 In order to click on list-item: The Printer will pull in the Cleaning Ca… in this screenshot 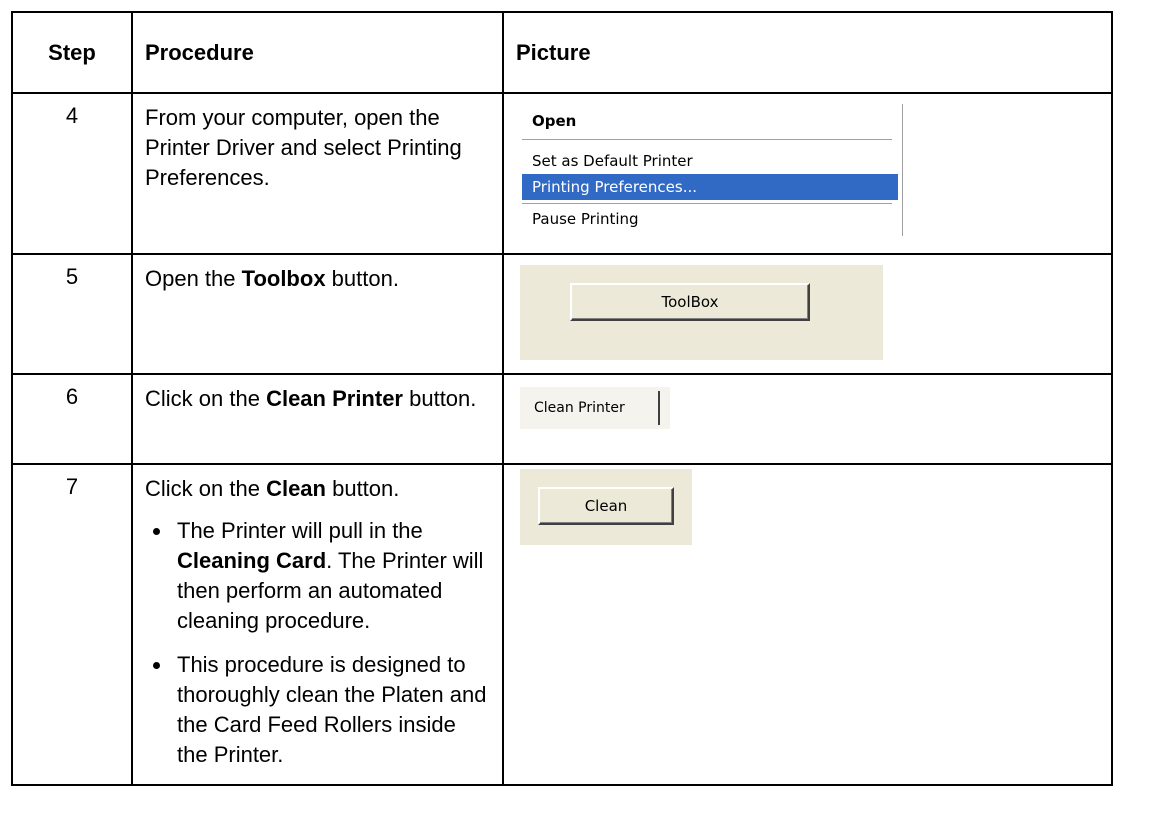, I will do `click(318, 576)`.